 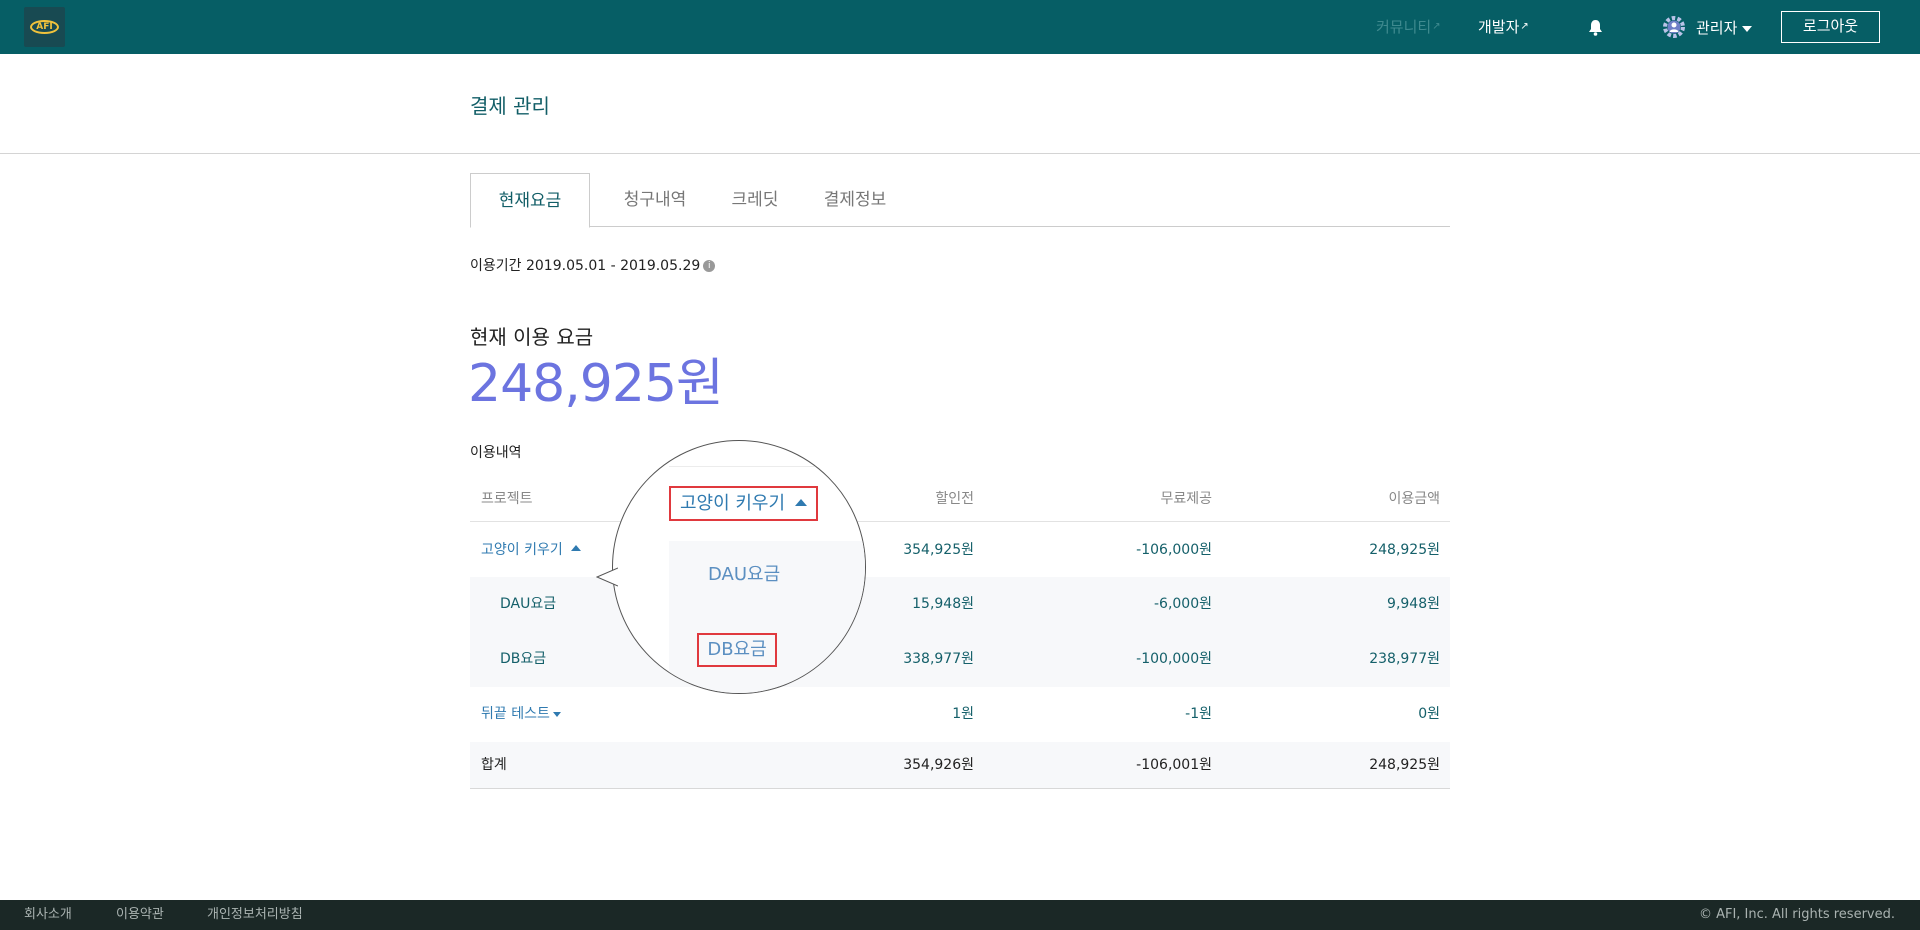 I want to click on logo-text: AFI, so click(x=44, y=27).